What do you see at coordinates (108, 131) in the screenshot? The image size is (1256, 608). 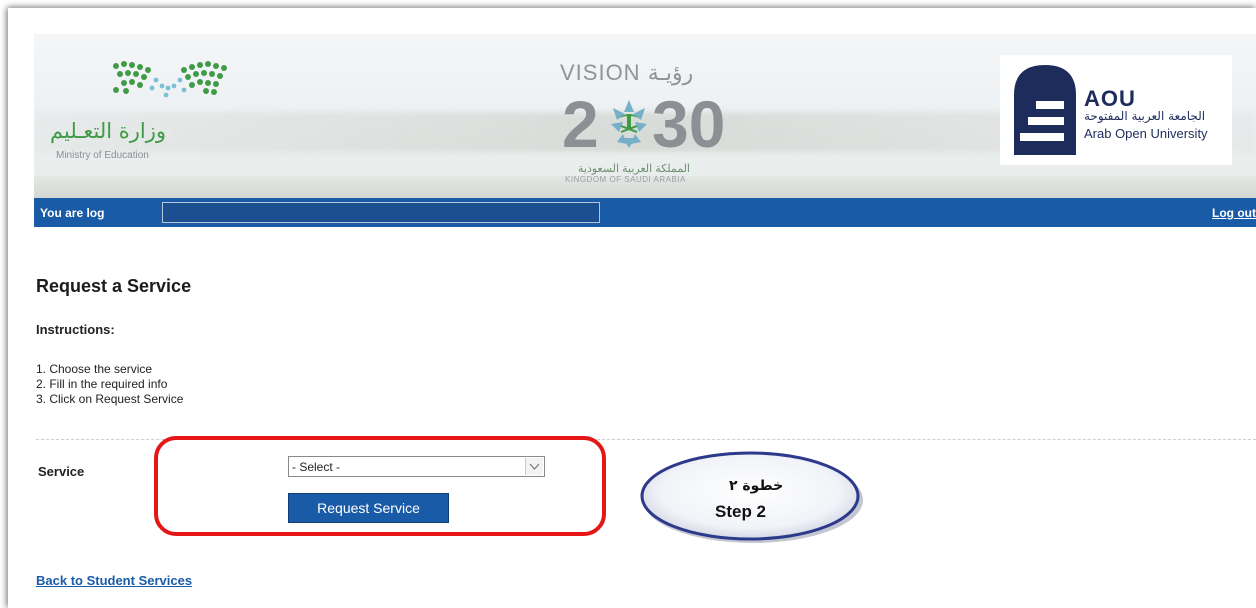 I see `ministry-name-ar: وزارة التعـليم` at bounding box center [108, 131].